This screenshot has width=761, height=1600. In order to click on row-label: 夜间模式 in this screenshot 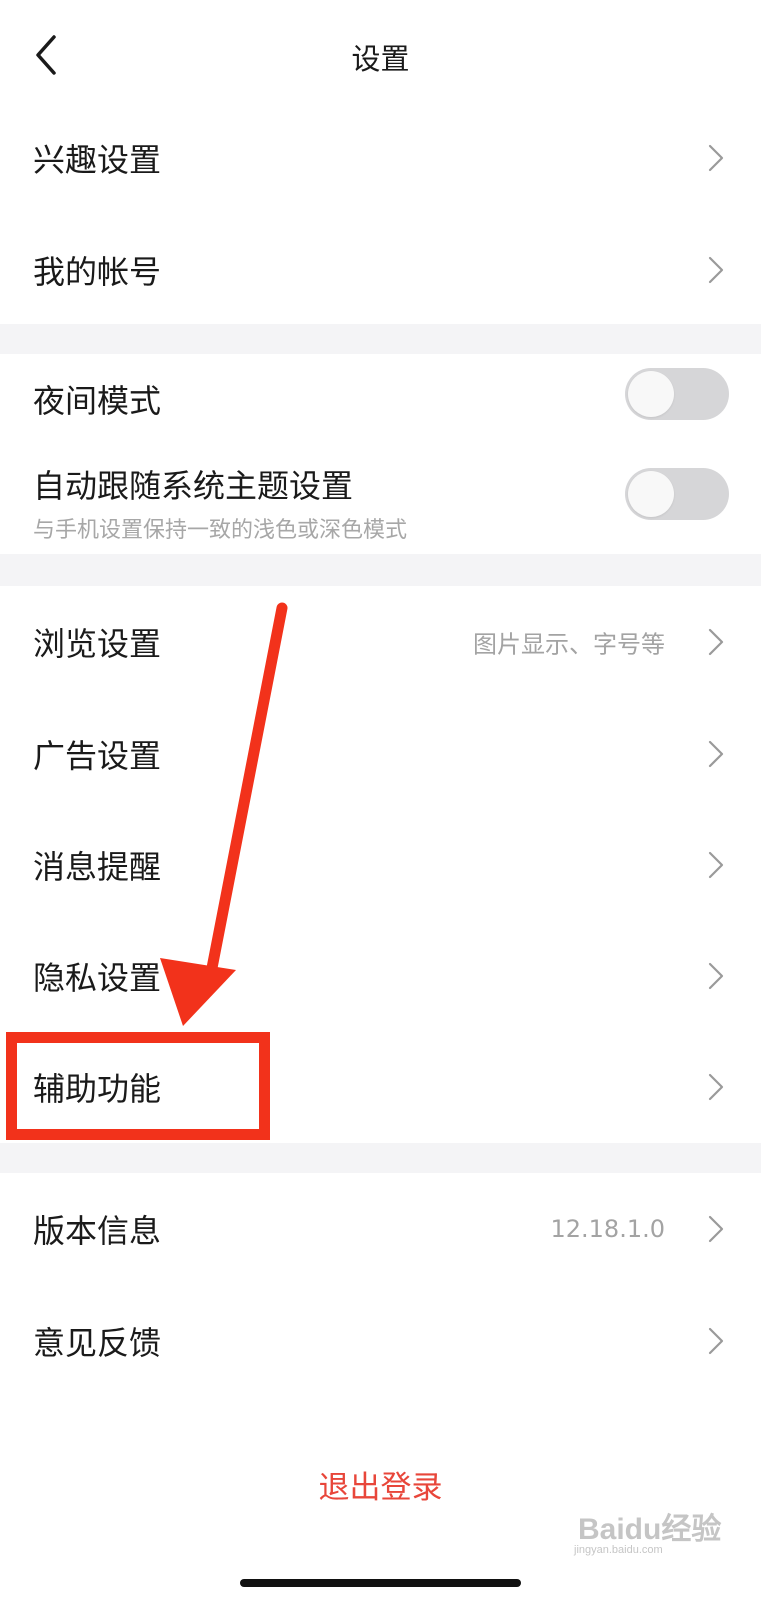, I will do `click(97, 401)`.